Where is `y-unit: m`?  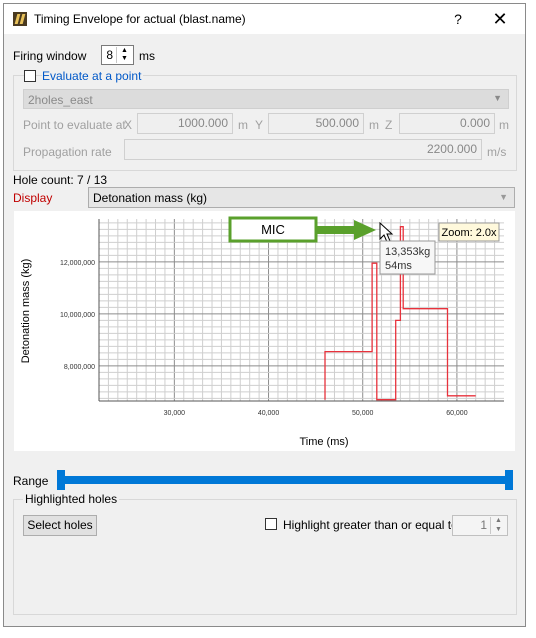
y-unit: m is located at coordinates (374, 125).